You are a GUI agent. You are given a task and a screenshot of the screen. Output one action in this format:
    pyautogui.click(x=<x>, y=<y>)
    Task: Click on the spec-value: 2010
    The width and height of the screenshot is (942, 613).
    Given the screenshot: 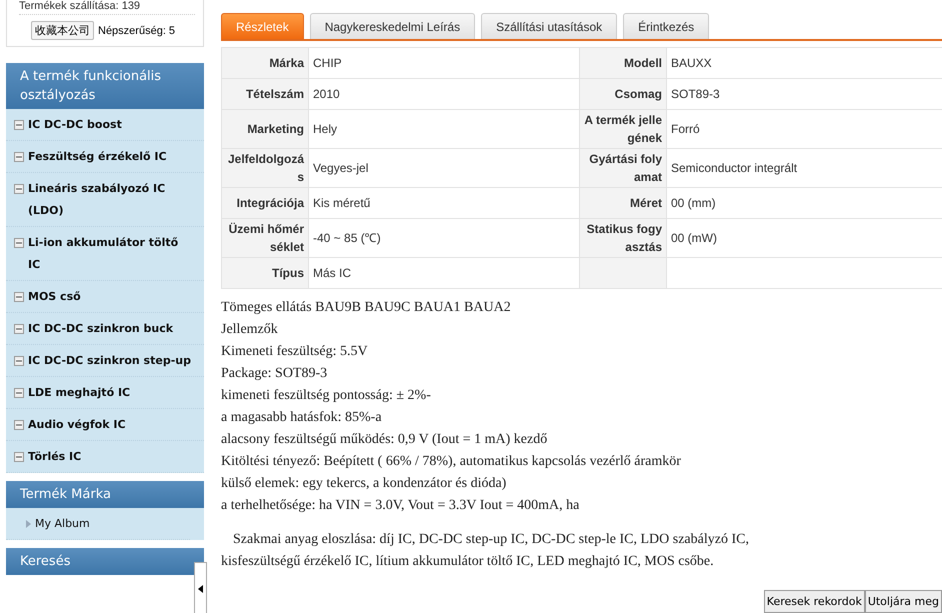 What is the action you would take?
    pyautogui.click(x=444, y=94)
    